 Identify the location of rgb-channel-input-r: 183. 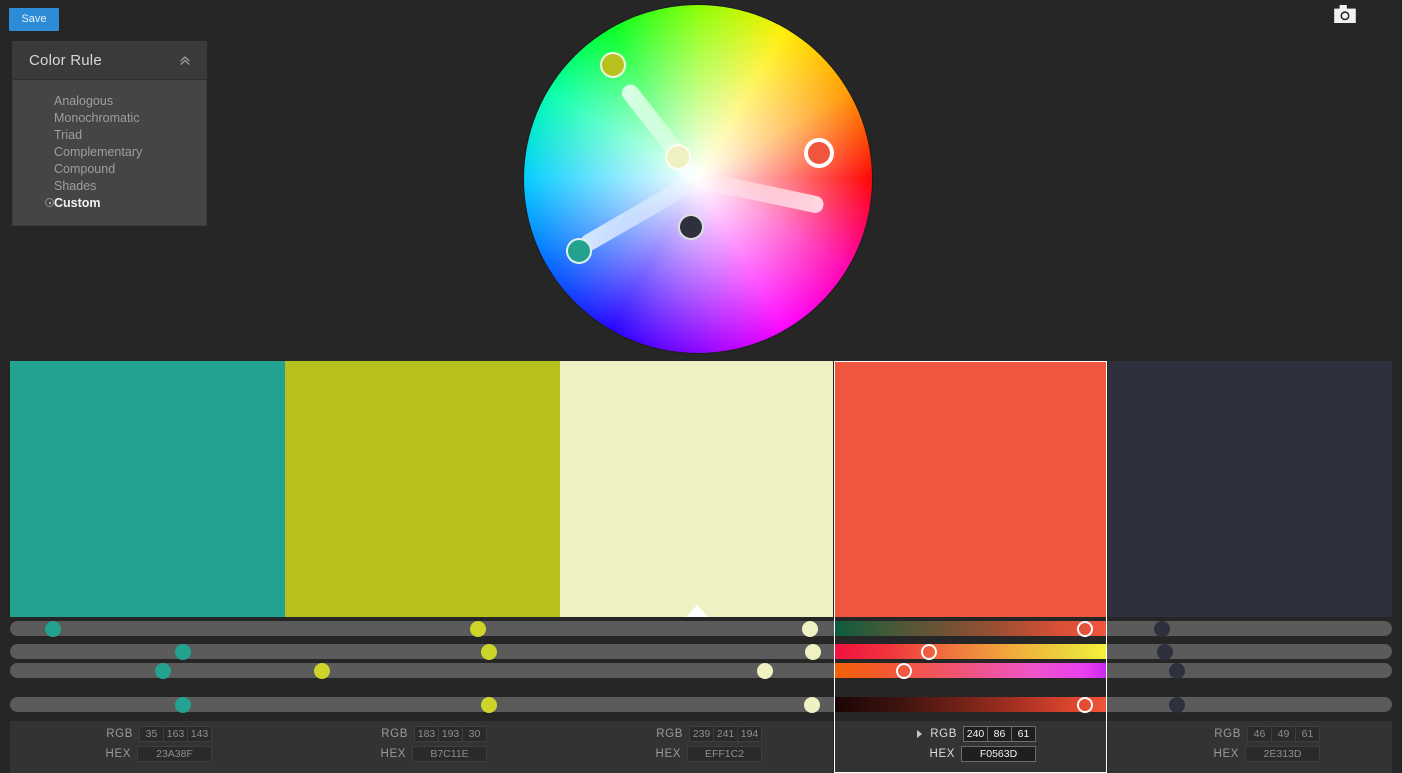
(426, 734).